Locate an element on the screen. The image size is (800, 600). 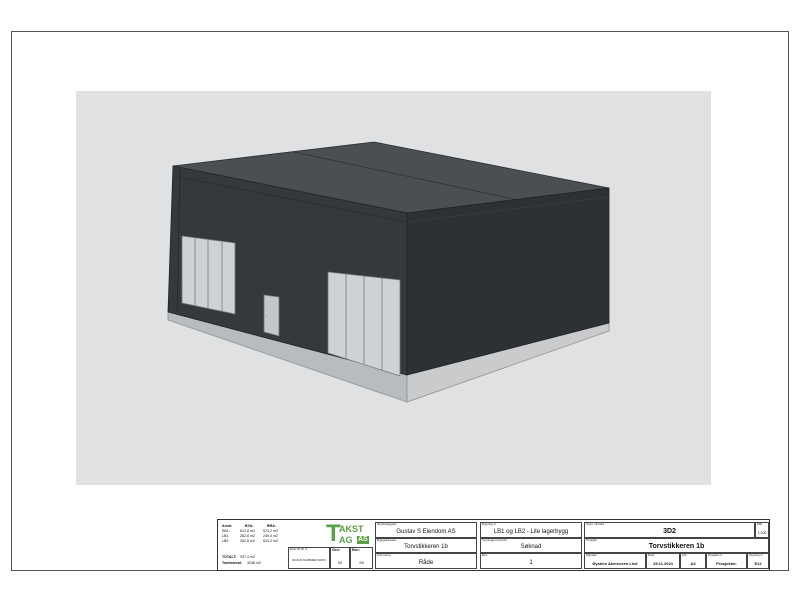
area-row-name: SB1: is located at coordinates (226, 531).